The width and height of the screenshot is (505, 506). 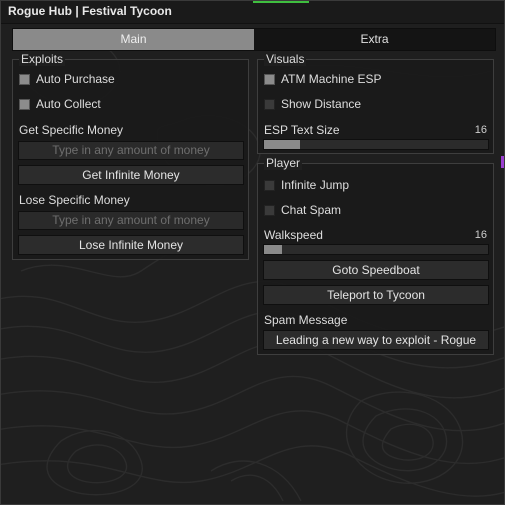 I want to click on lose-infinite-money-button: Lose Infinite Money, so click(x=131, y=245).